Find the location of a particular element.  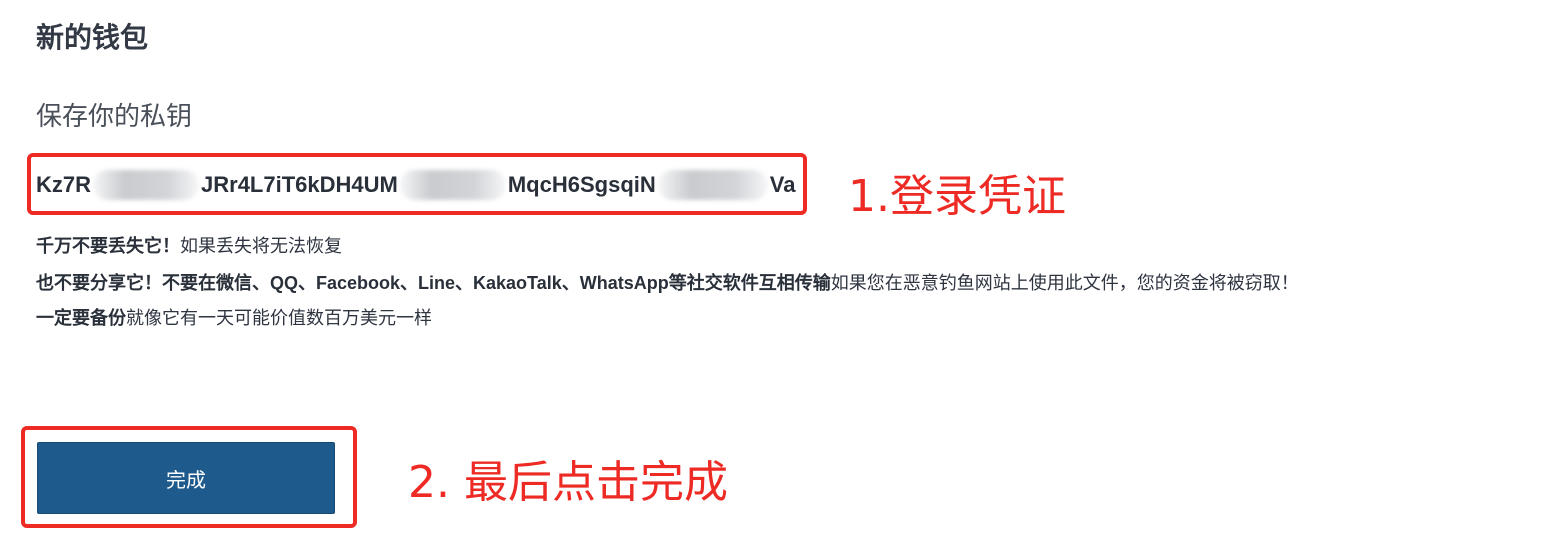

warning-bold: 千万不要丢失它！ is located at coordinates (108, 246).